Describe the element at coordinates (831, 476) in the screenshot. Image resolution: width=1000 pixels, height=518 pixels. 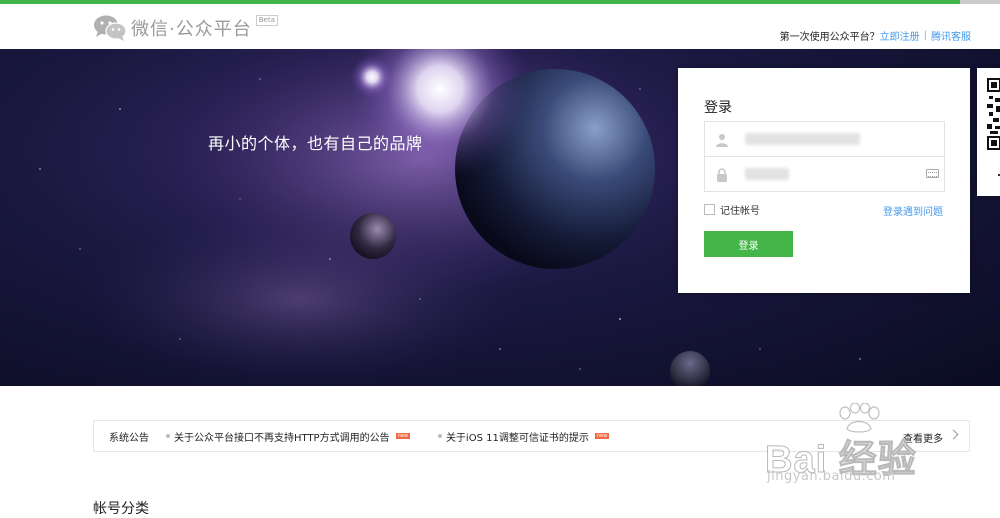
I see `watermark-subtext: jingyan.baidu.com` at that location.